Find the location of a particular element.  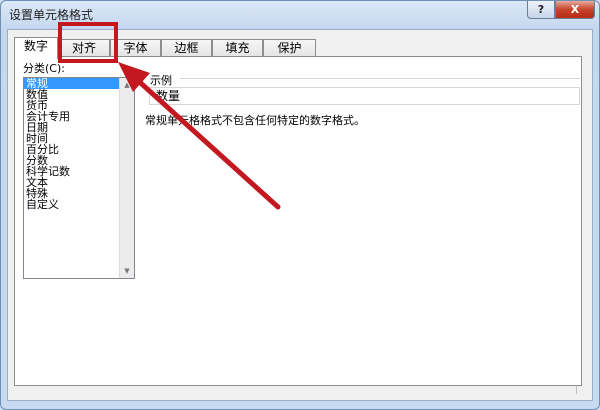

annotation-arrow-icon is located at coordinates (199, 136).